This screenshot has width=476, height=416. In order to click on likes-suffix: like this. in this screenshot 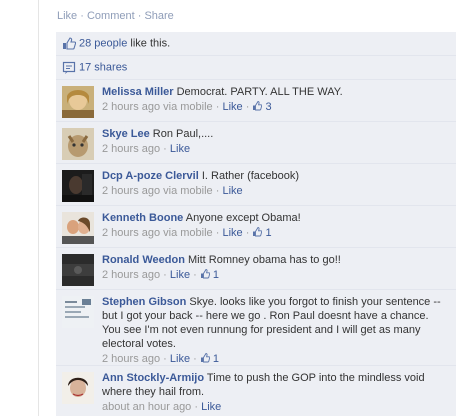, I will do `click(149, 43)`.